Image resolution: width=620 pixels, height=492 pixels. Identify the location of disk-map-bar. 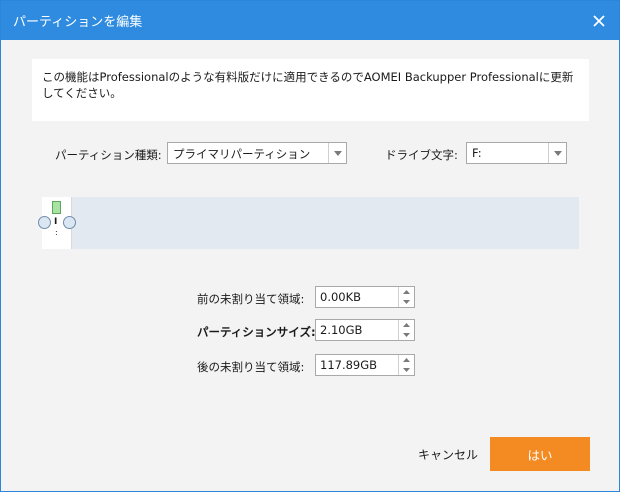
(310, 223).